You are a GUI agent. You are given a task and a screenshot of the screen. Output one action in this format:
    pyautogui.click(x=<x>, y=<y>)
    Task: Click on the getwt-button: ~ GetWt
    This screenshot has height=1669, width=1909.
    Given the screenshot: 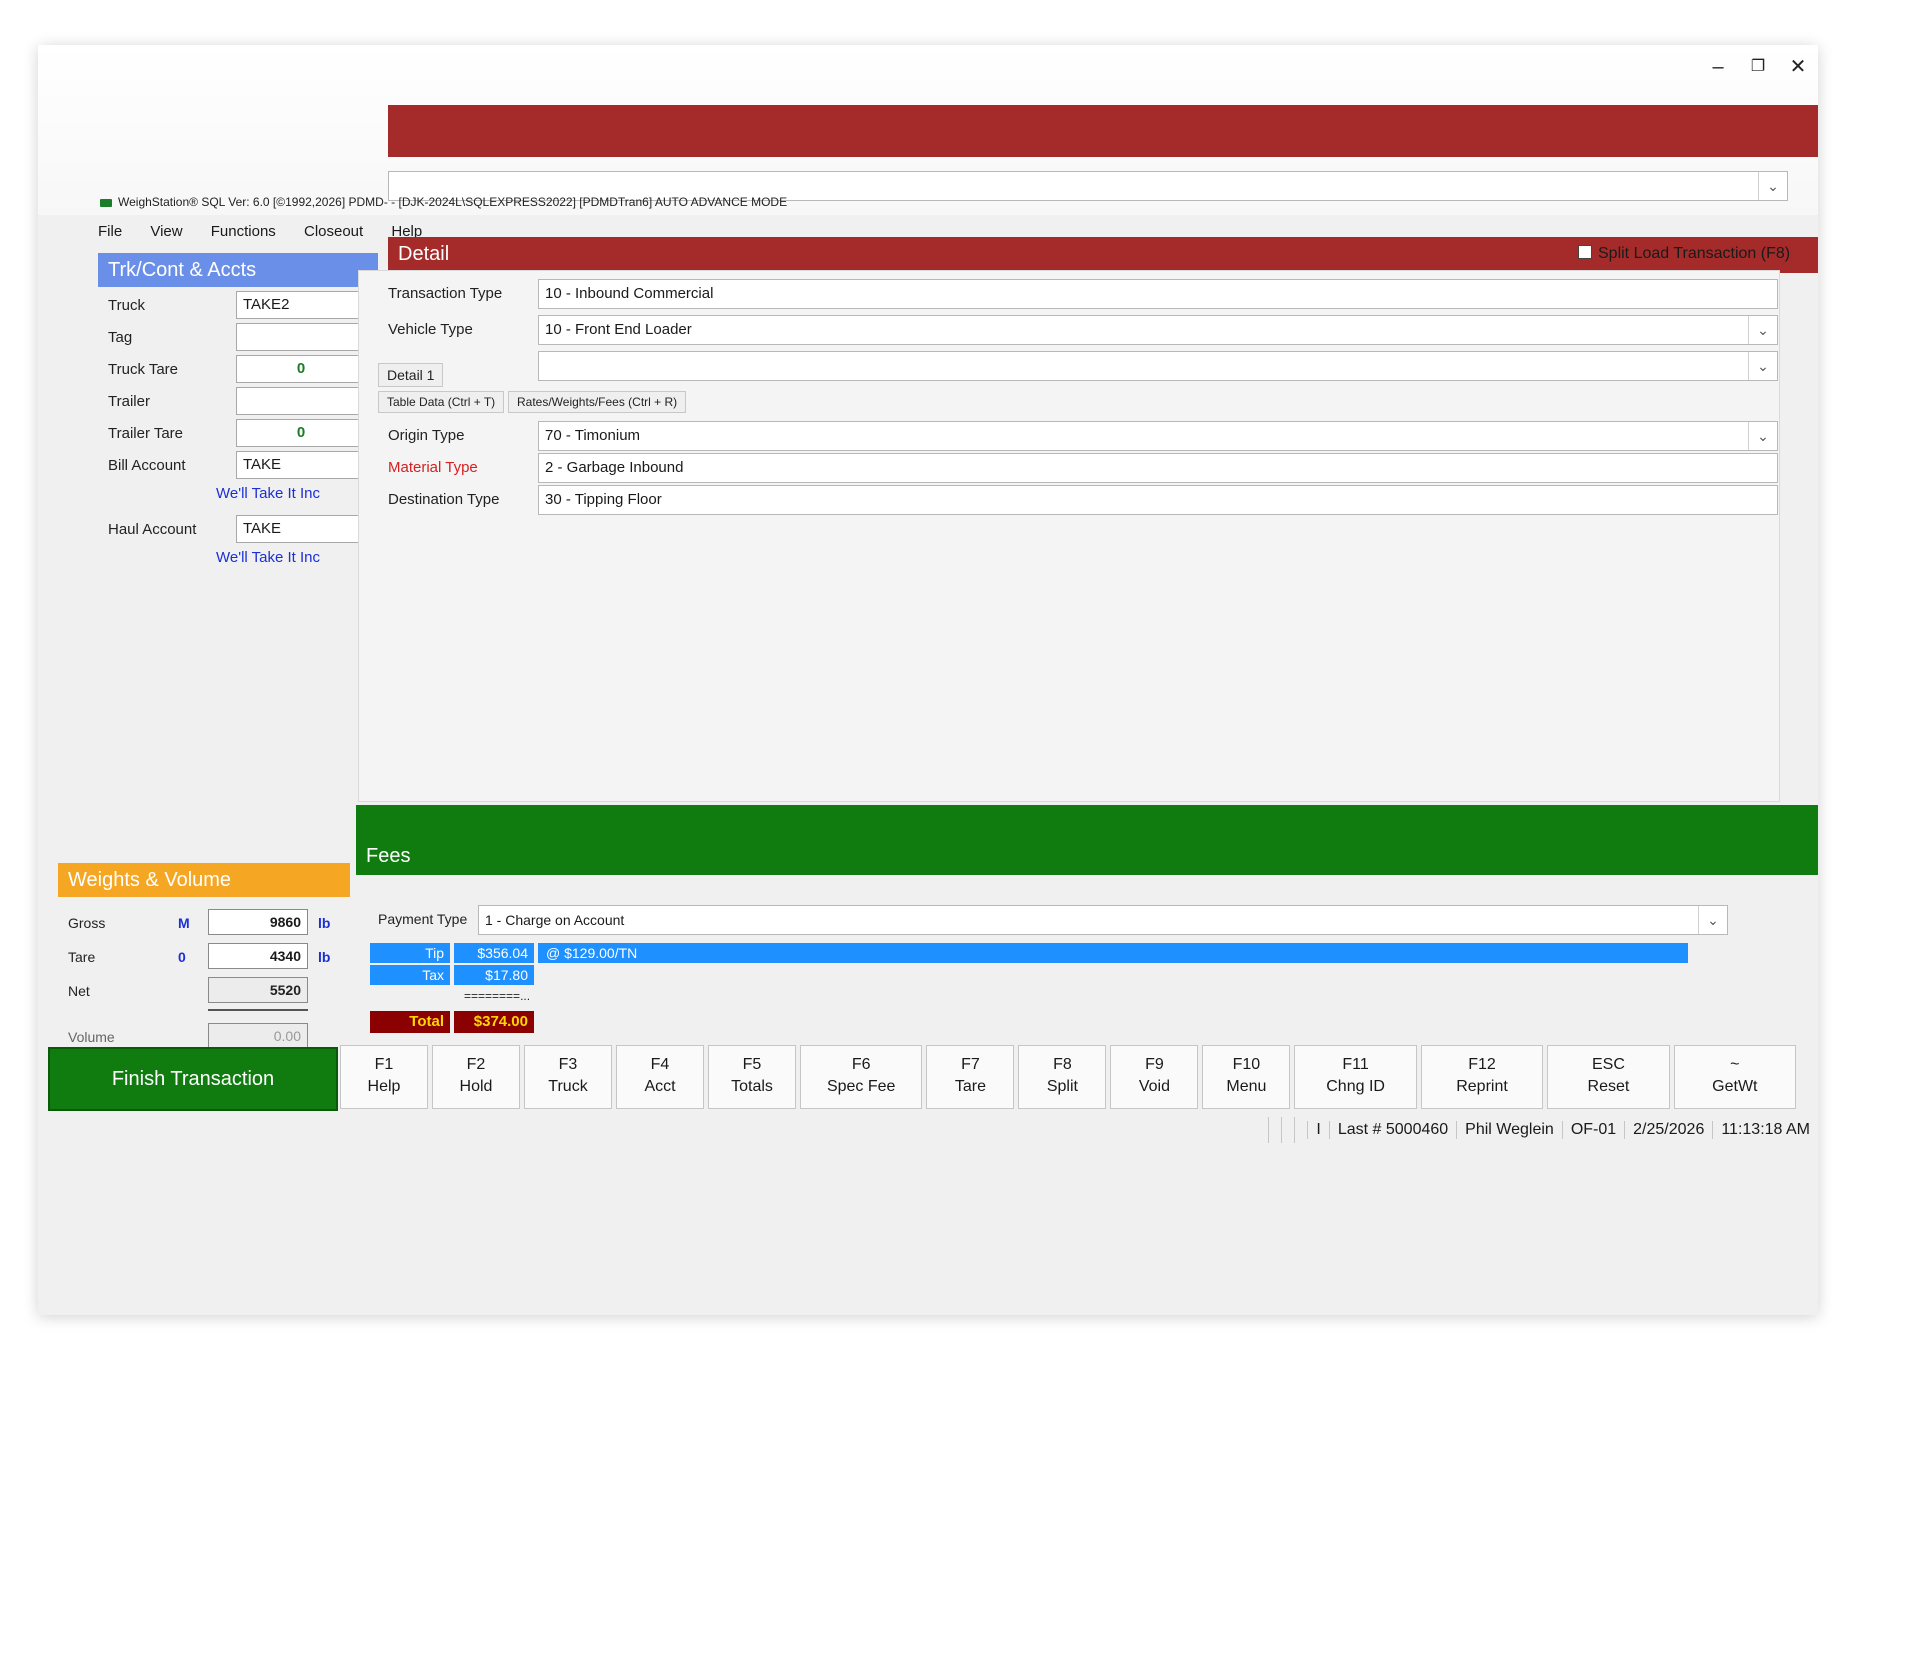 What is the action you would take?
    pyautogui.click(x=1735, y=1077)
    